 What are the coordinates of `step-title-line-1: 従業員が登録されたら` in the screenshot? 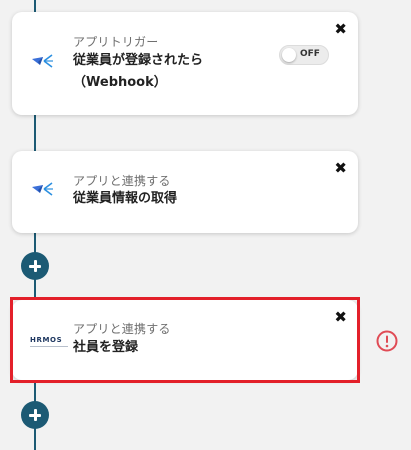 It's located at (138, 60).